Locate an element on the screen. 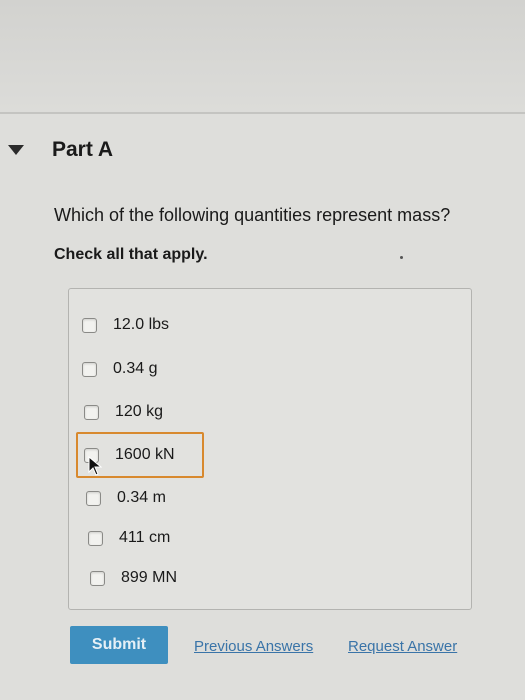 This screenshot has width=525, height=700. triangle-down-icon is located at coordinates (16, 150).